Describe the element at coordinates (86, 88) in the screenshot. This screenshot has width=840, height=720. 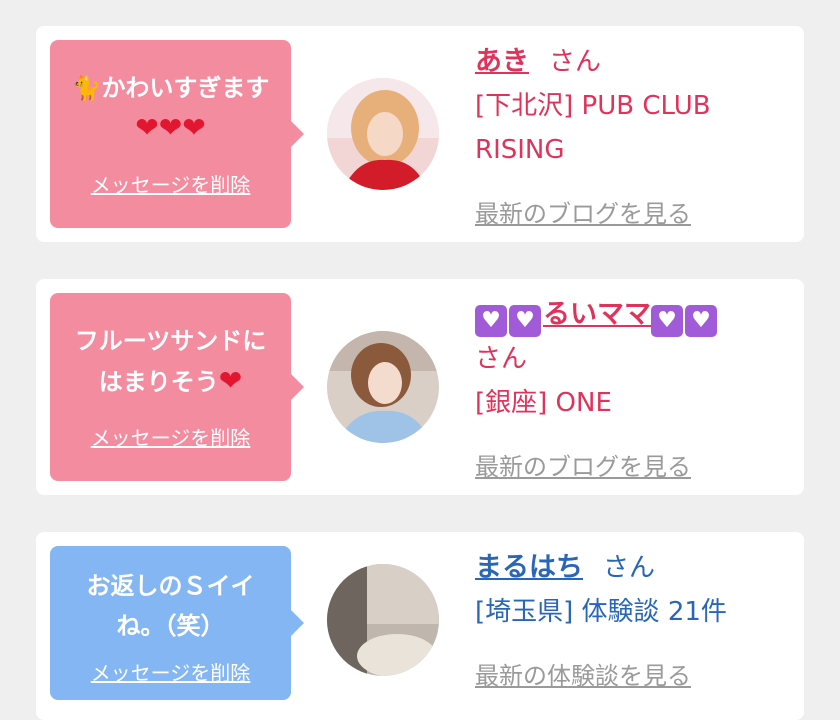
I see `cat-emoji-icon: 🐈` at that location.